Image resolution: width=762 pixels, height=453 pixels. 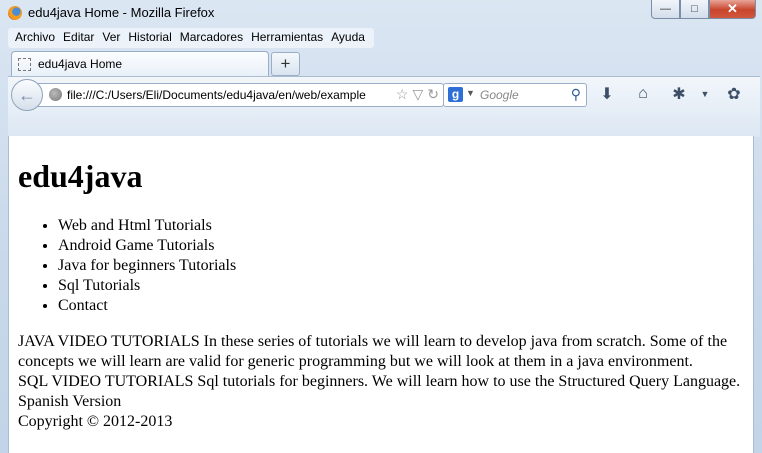 What do you see at coordinates (679, 94) in the screenshot?
I see `addon-icon: ✱` at bounding box center [679, 94].